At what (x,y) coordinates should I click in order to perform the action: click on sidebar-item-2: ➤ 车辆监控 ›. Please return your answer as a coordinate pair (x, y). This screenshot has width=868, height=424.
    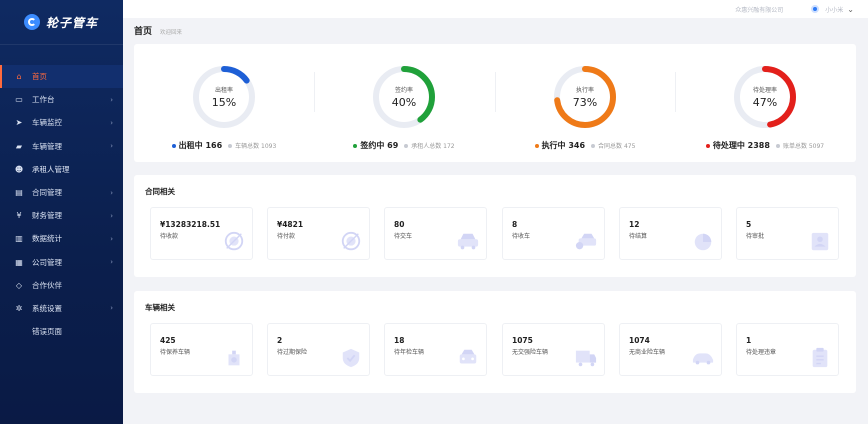
    Looking at the image, I should click on (61, 122).